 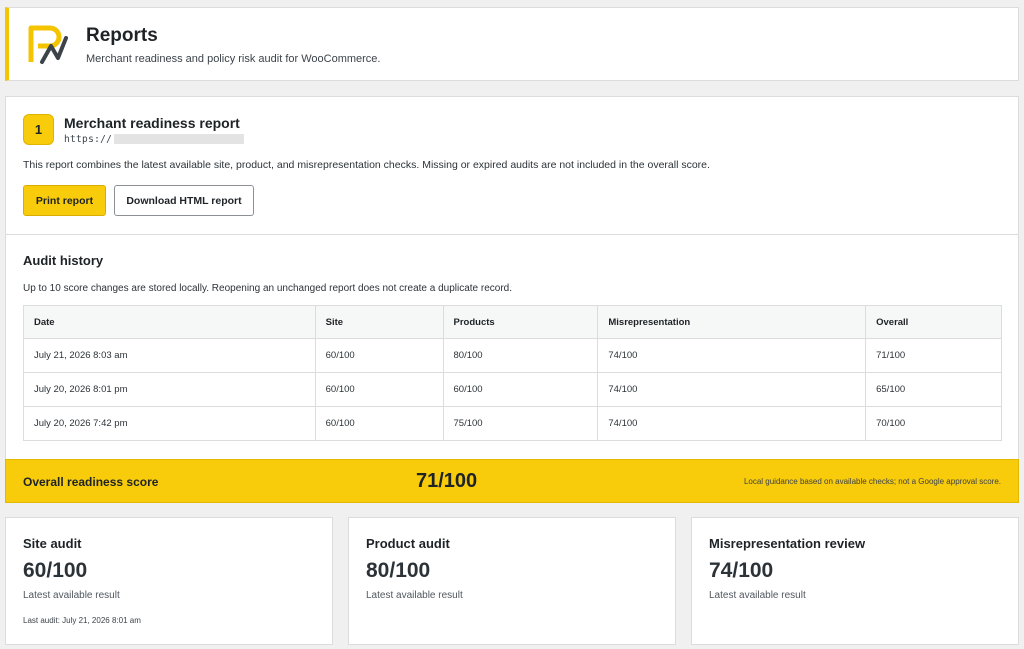 What do you see at coordinates (64, 200) in the screenshot?
I see `print-report-button: Print report` at bounding box center [64, 200].